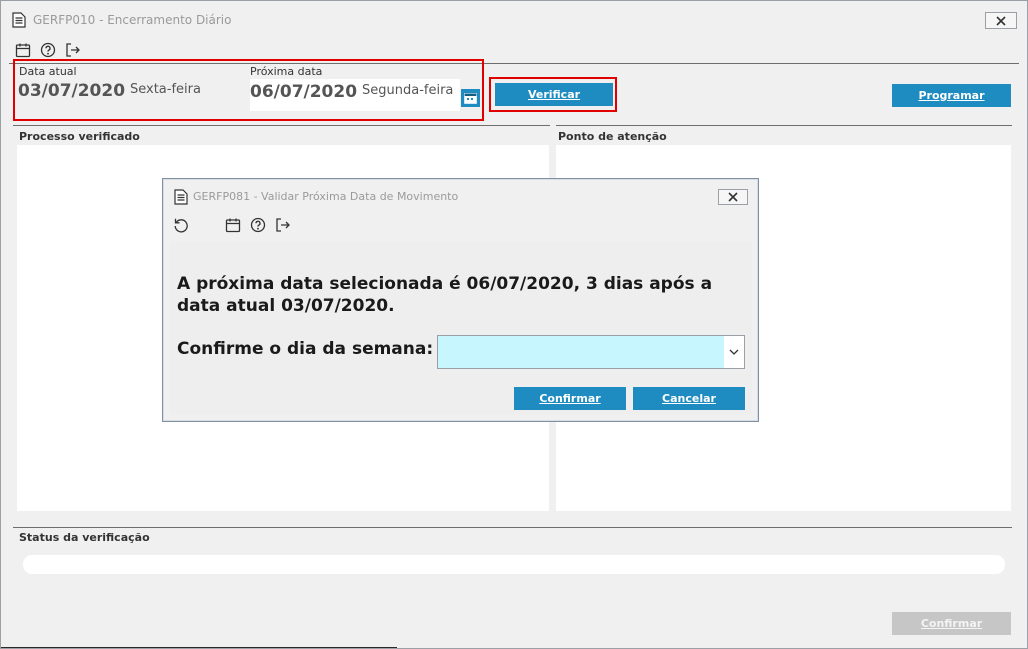 The height and width of the screenshot is (649, 1028). Describe the element at coordinates (304, 92) in the screenshot. I see `next-date-value: 06/07/2020` at that location.